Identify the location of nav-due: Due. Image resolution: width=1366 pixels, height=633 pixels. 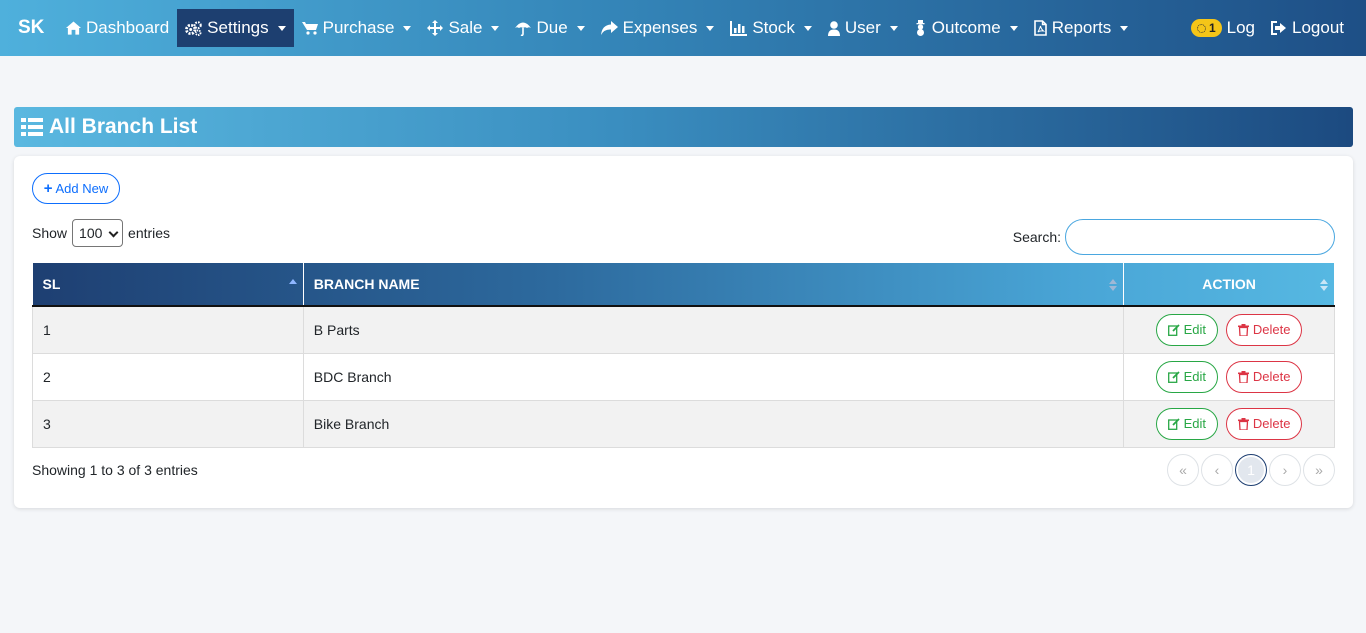
(549, 28).